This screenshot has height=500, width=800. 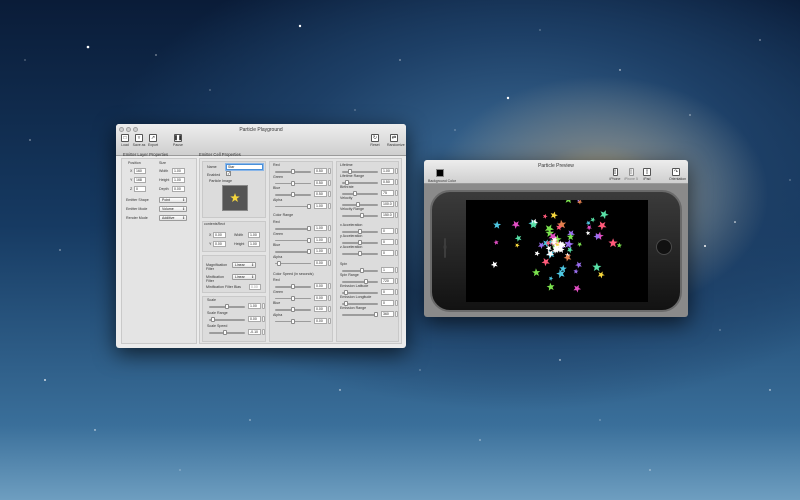 I want to click on color-range-alpha-slider-knob, so click(x=278, y=263).